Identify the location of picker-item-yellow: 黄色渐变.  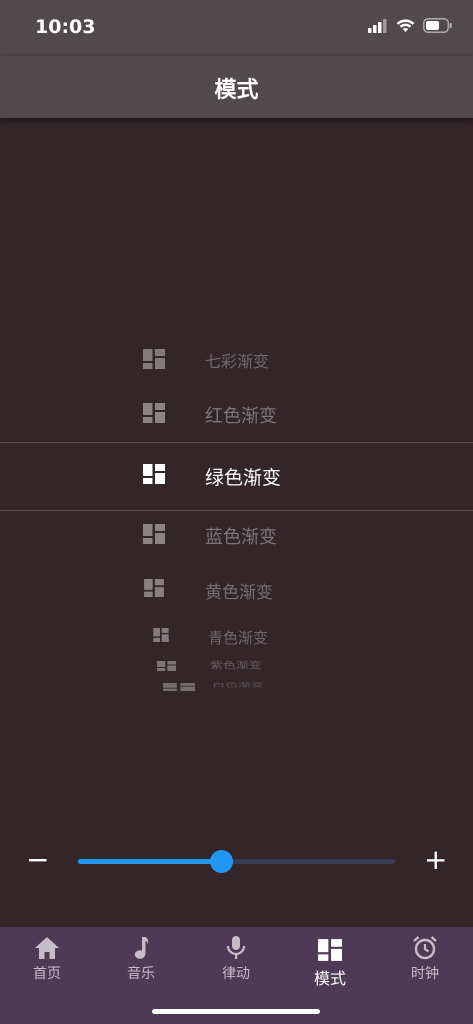
(236, 590).